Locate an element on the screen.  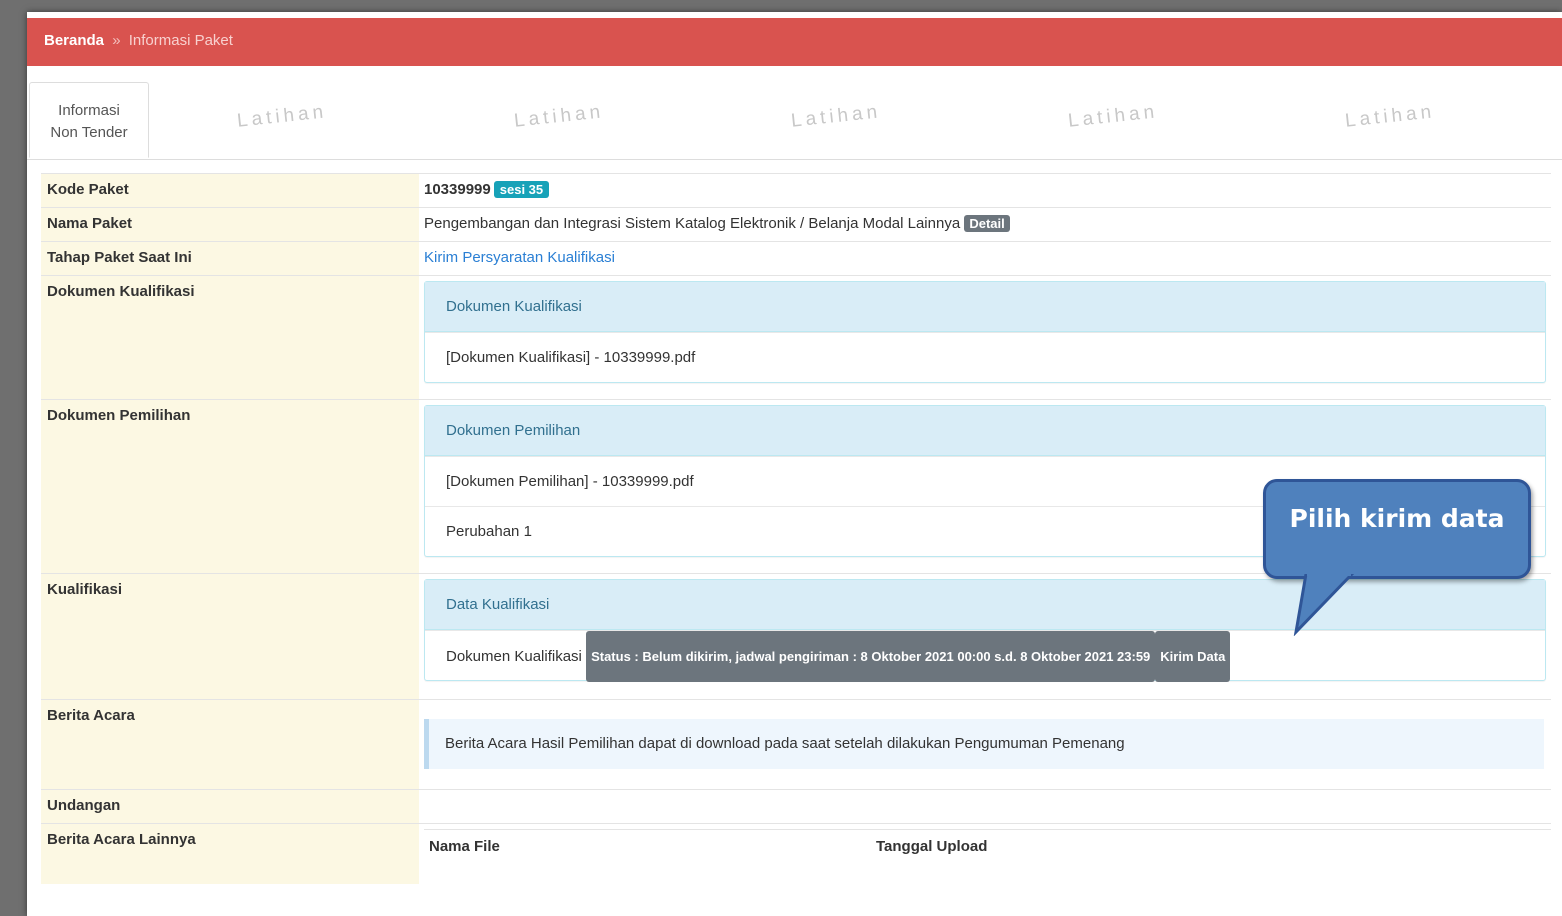
row-label: Kode Paket is located at coordinates (230, 191).